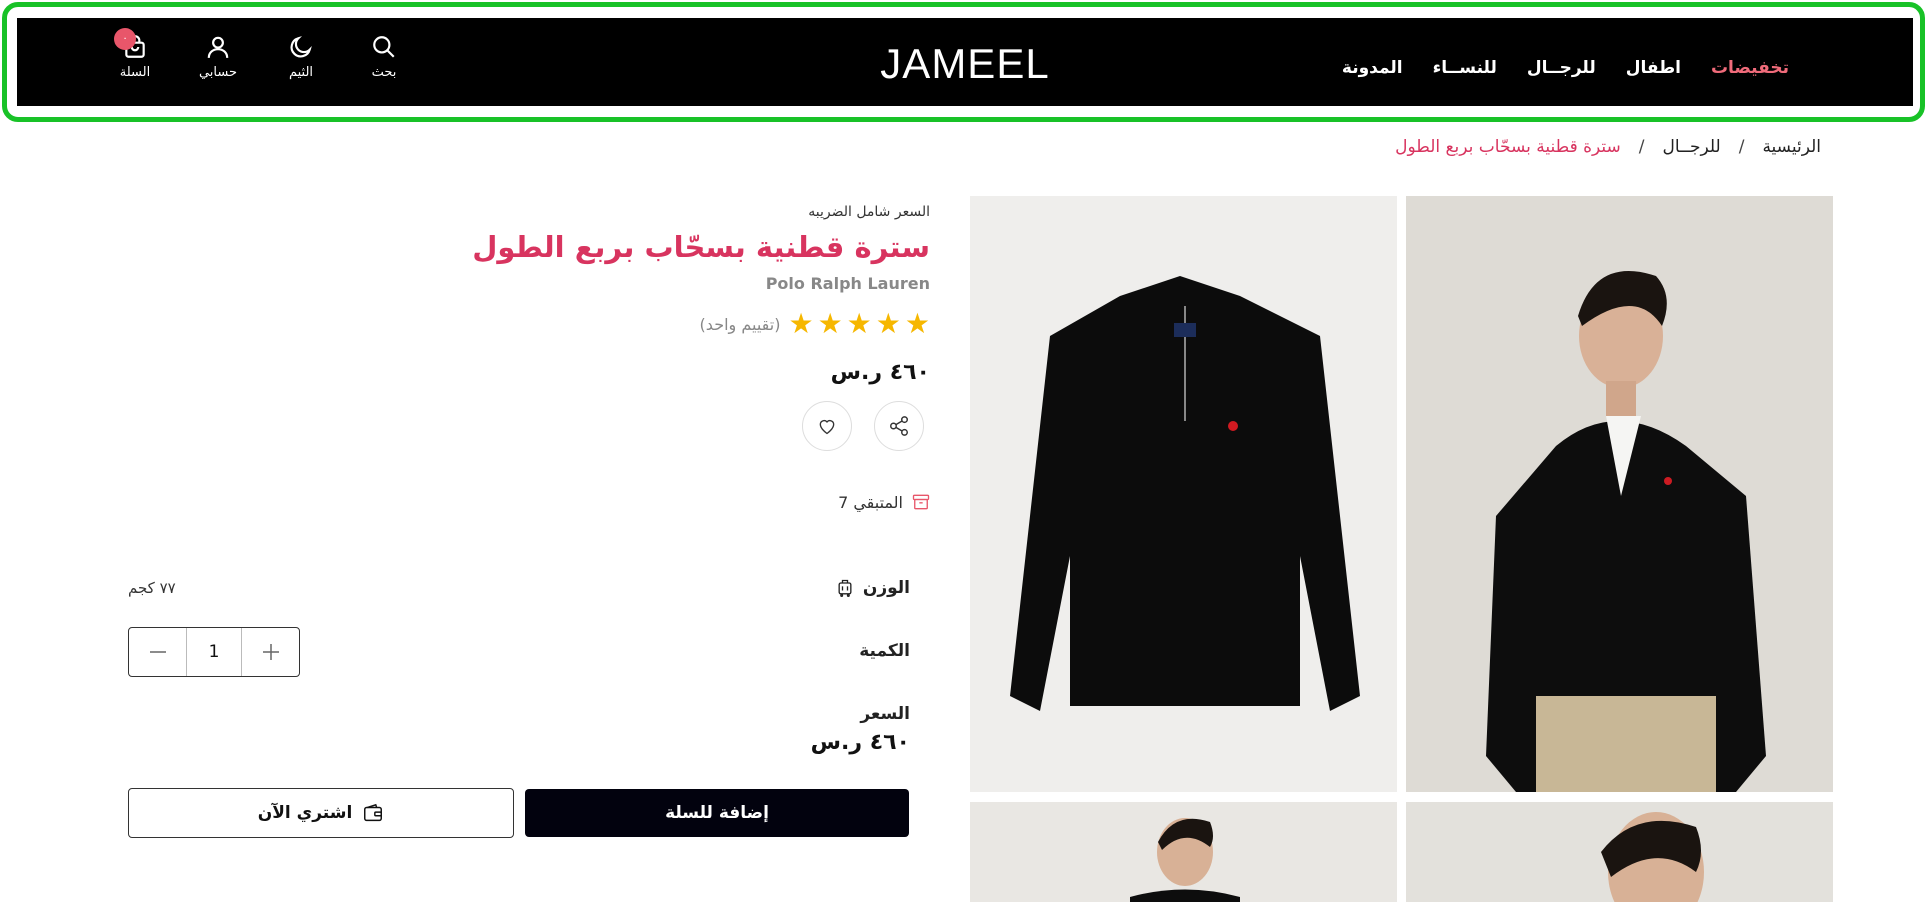 The image size is (1927, 902). Describe the element at coordinates (305, 813) in the screenshot. I see `buy-now-label: اشتري الآن` at that location.